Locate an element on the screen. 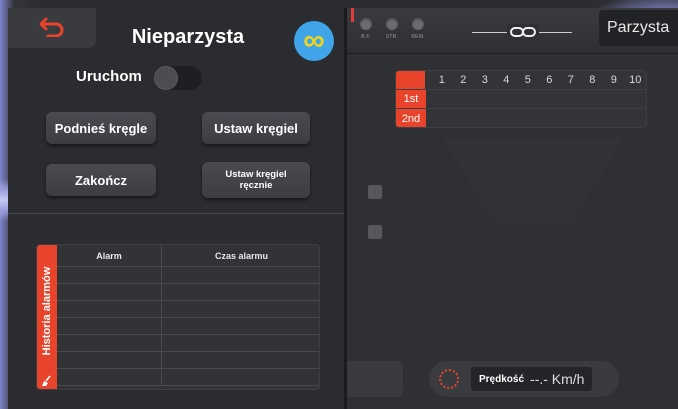  set-pin-manual-line2: ręcznie is located at coordinates (256, 185).